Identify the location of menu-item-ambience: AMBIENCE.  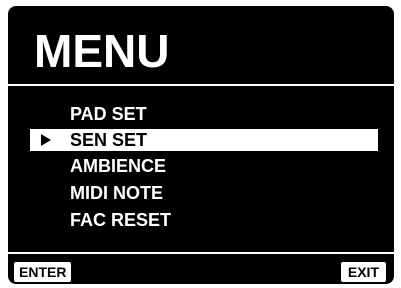
(201, 166).